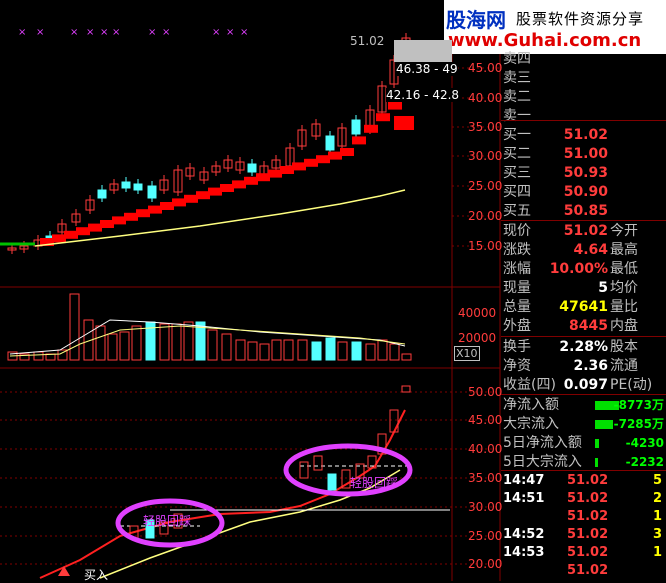  Describe the element at coordinates (583, 269) in the screenshot. I see `quote-row: 涨幅 10.00% 最低` at that location.